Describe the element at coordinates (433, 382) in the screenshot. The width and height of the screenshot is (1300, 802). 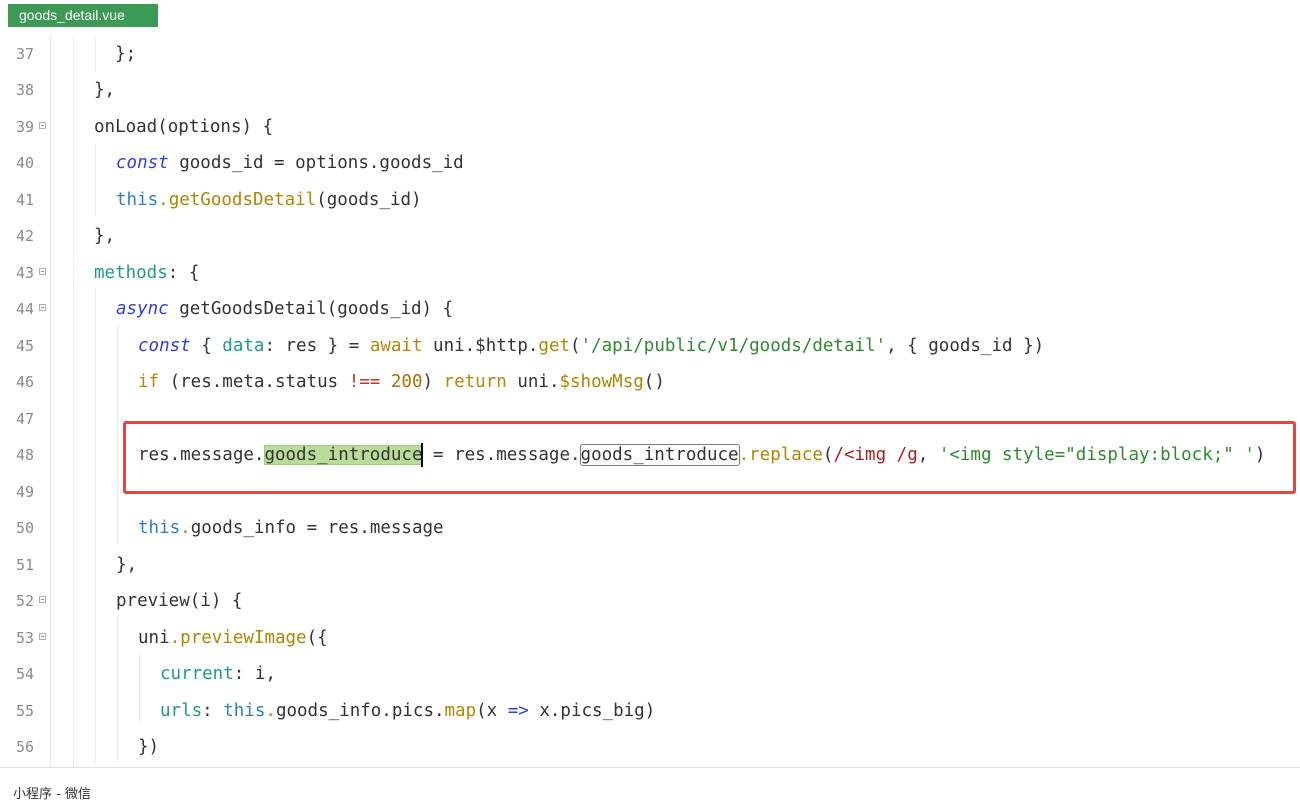
I see `code-text: )` at that location.